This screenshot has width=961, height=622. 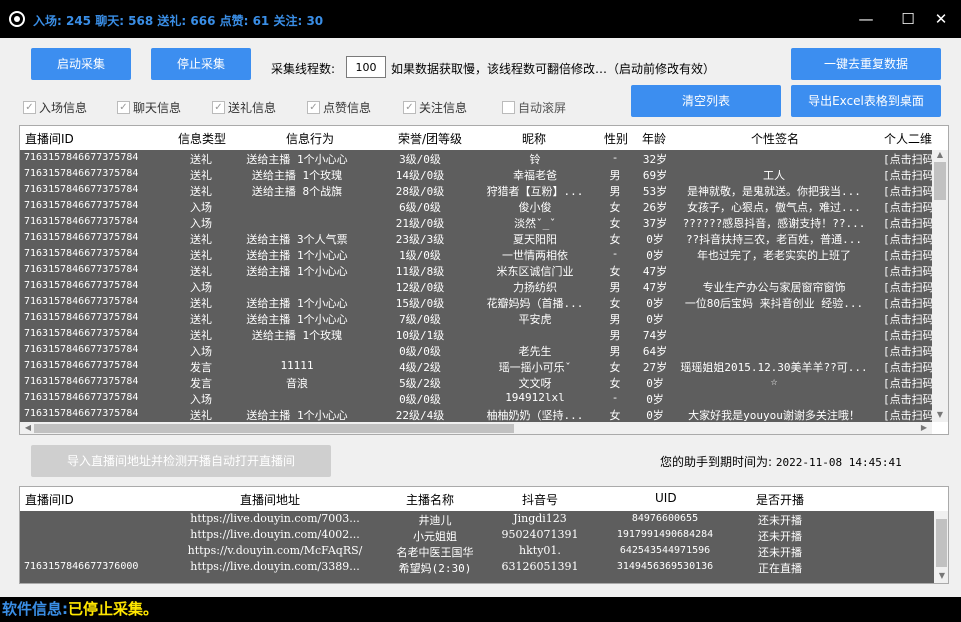 I want to click on col-age: 年龄, so click(x=654, y=138).